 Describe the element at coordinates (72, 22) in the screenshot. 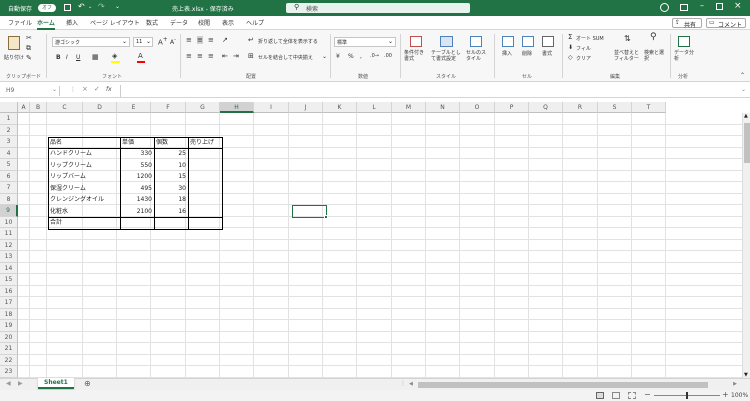

I see `tab-insert: 挿入` at that location.